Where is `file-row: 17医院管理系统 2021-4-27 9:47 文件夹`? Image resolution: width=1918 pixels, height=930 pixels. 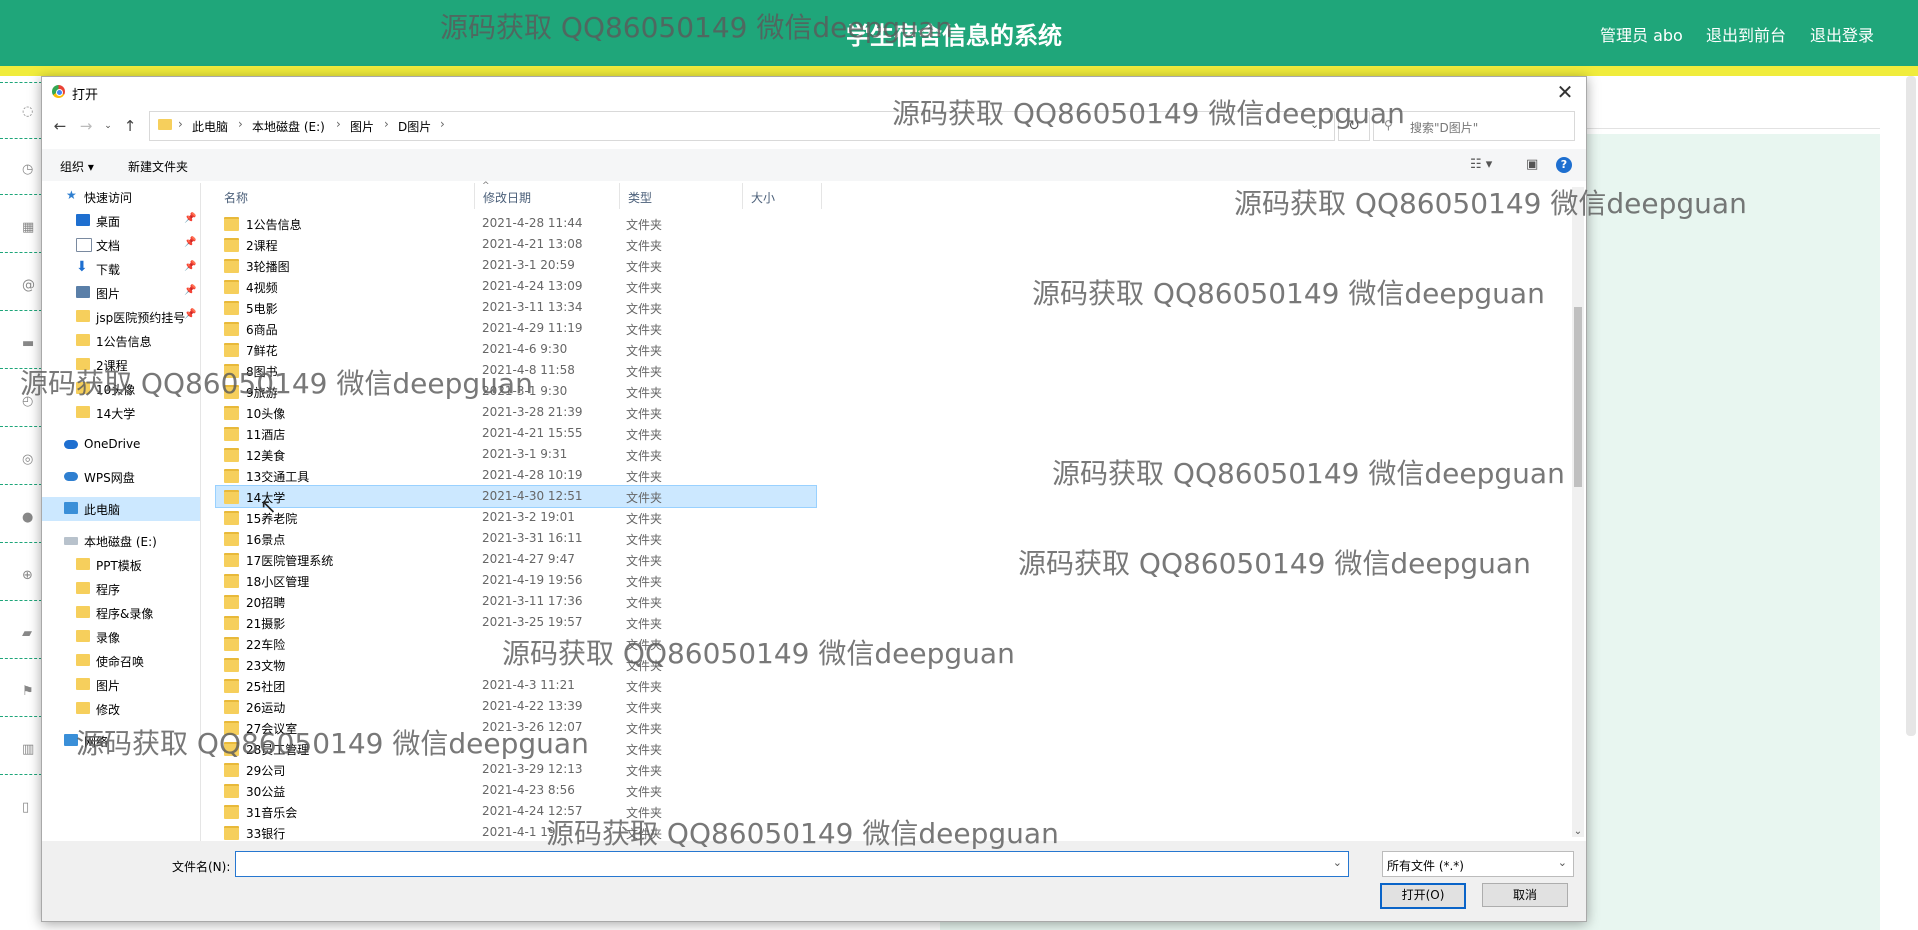 file-row: 17医院管理系统 2021-4-27 9:47 文件夹 is located at coordinates (516, 559).